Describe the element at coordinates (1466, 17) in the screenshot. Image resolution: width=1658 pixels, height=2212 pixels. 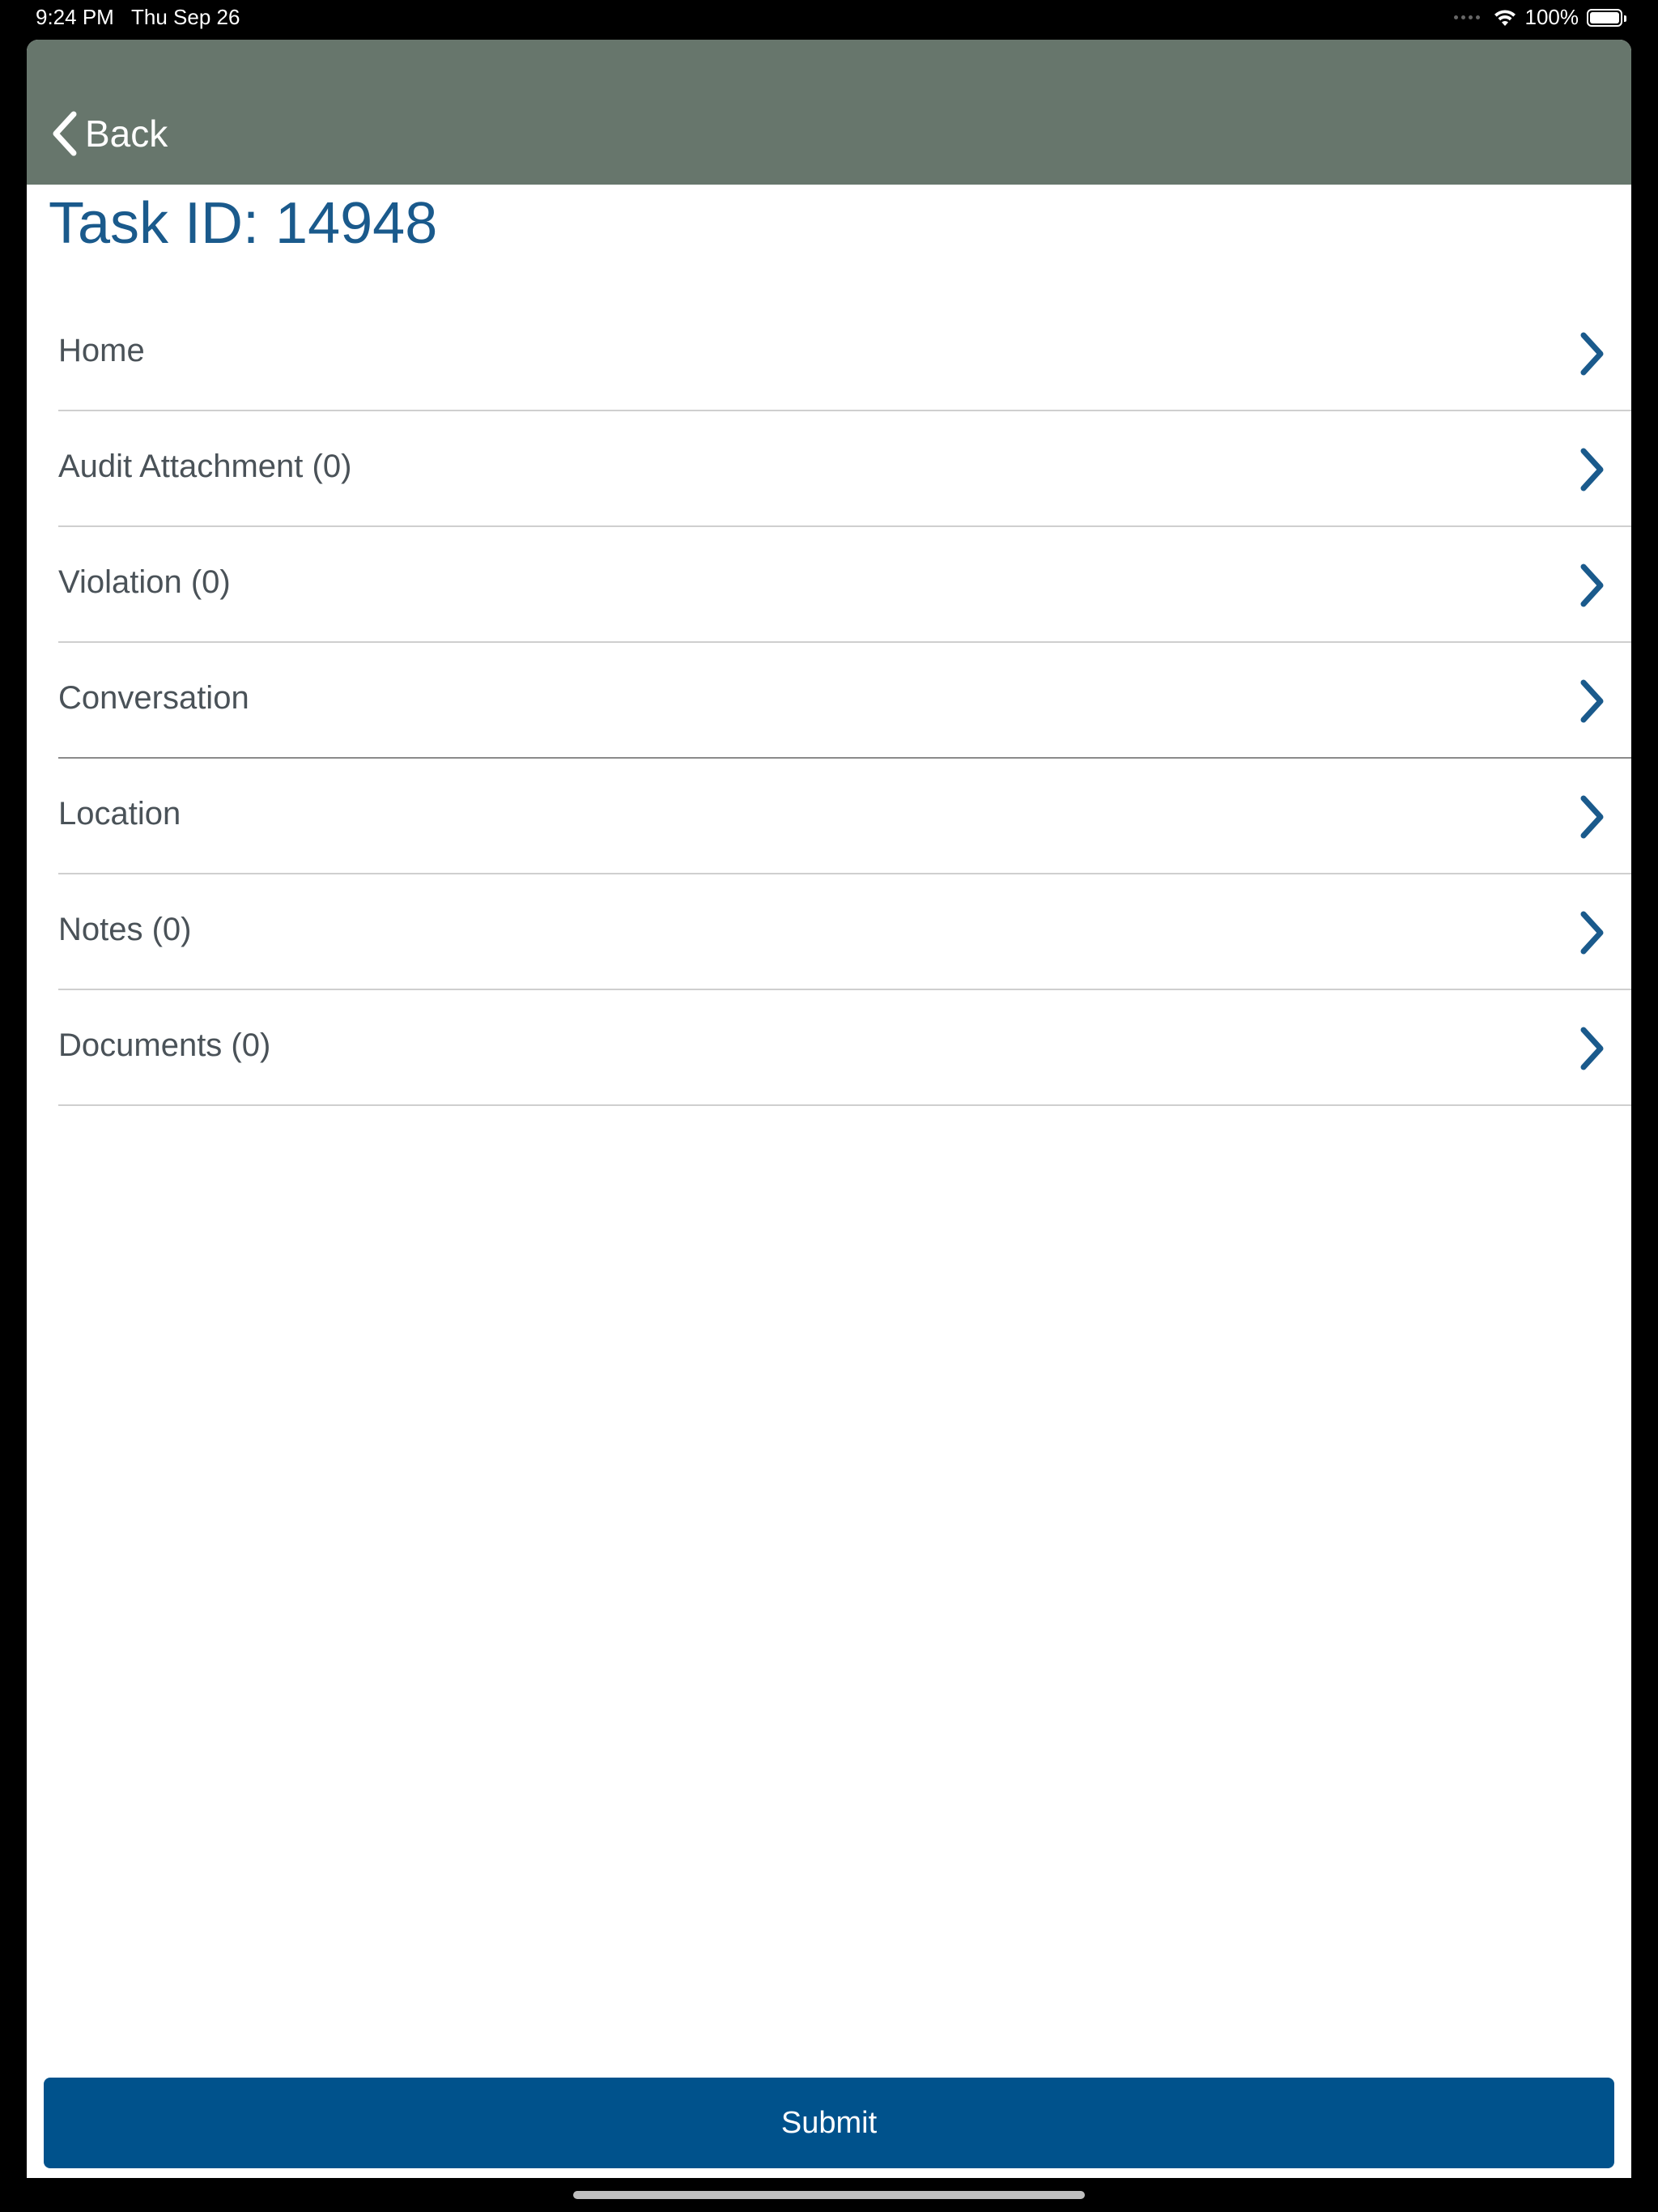
I see `cellular-signal-icon` at that location.